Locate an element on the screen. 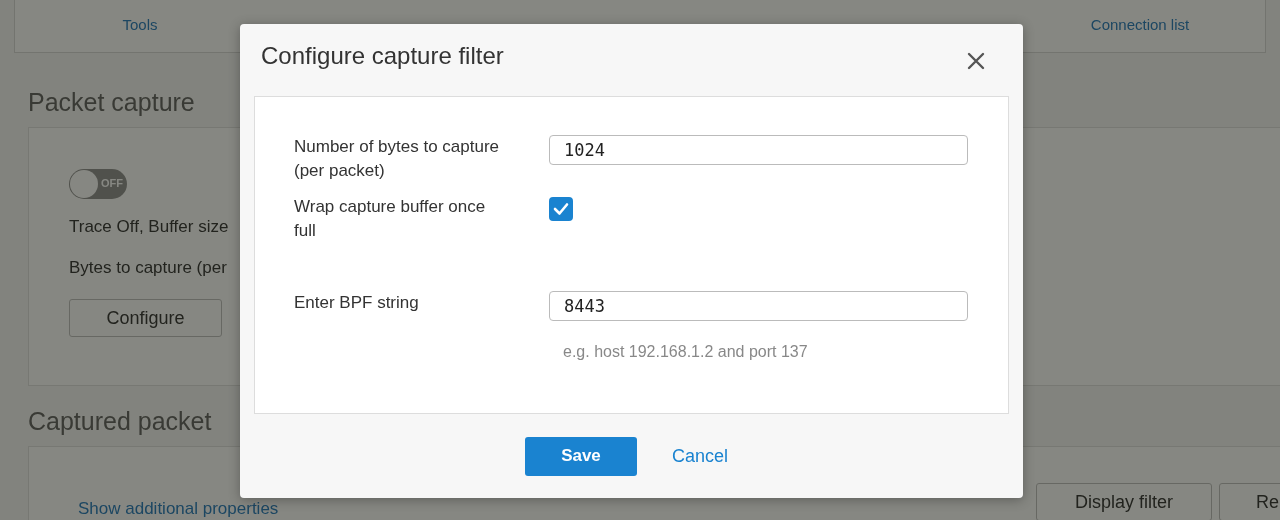 The height and width of the screenshot is (520, 1280). status-text: Trace Off, Buffer size is located at coordinates (149, 227).